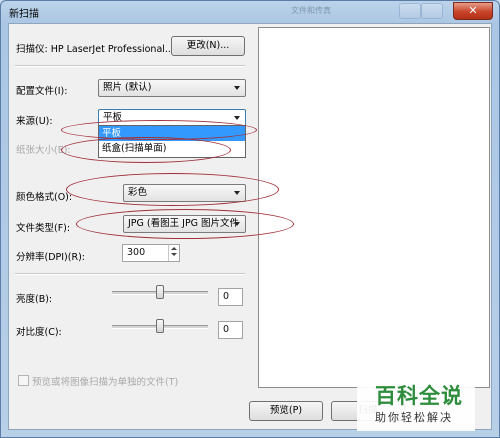 The image size is (500, 438). I want to click on source-label: 来源(U):, so click(34, 121).